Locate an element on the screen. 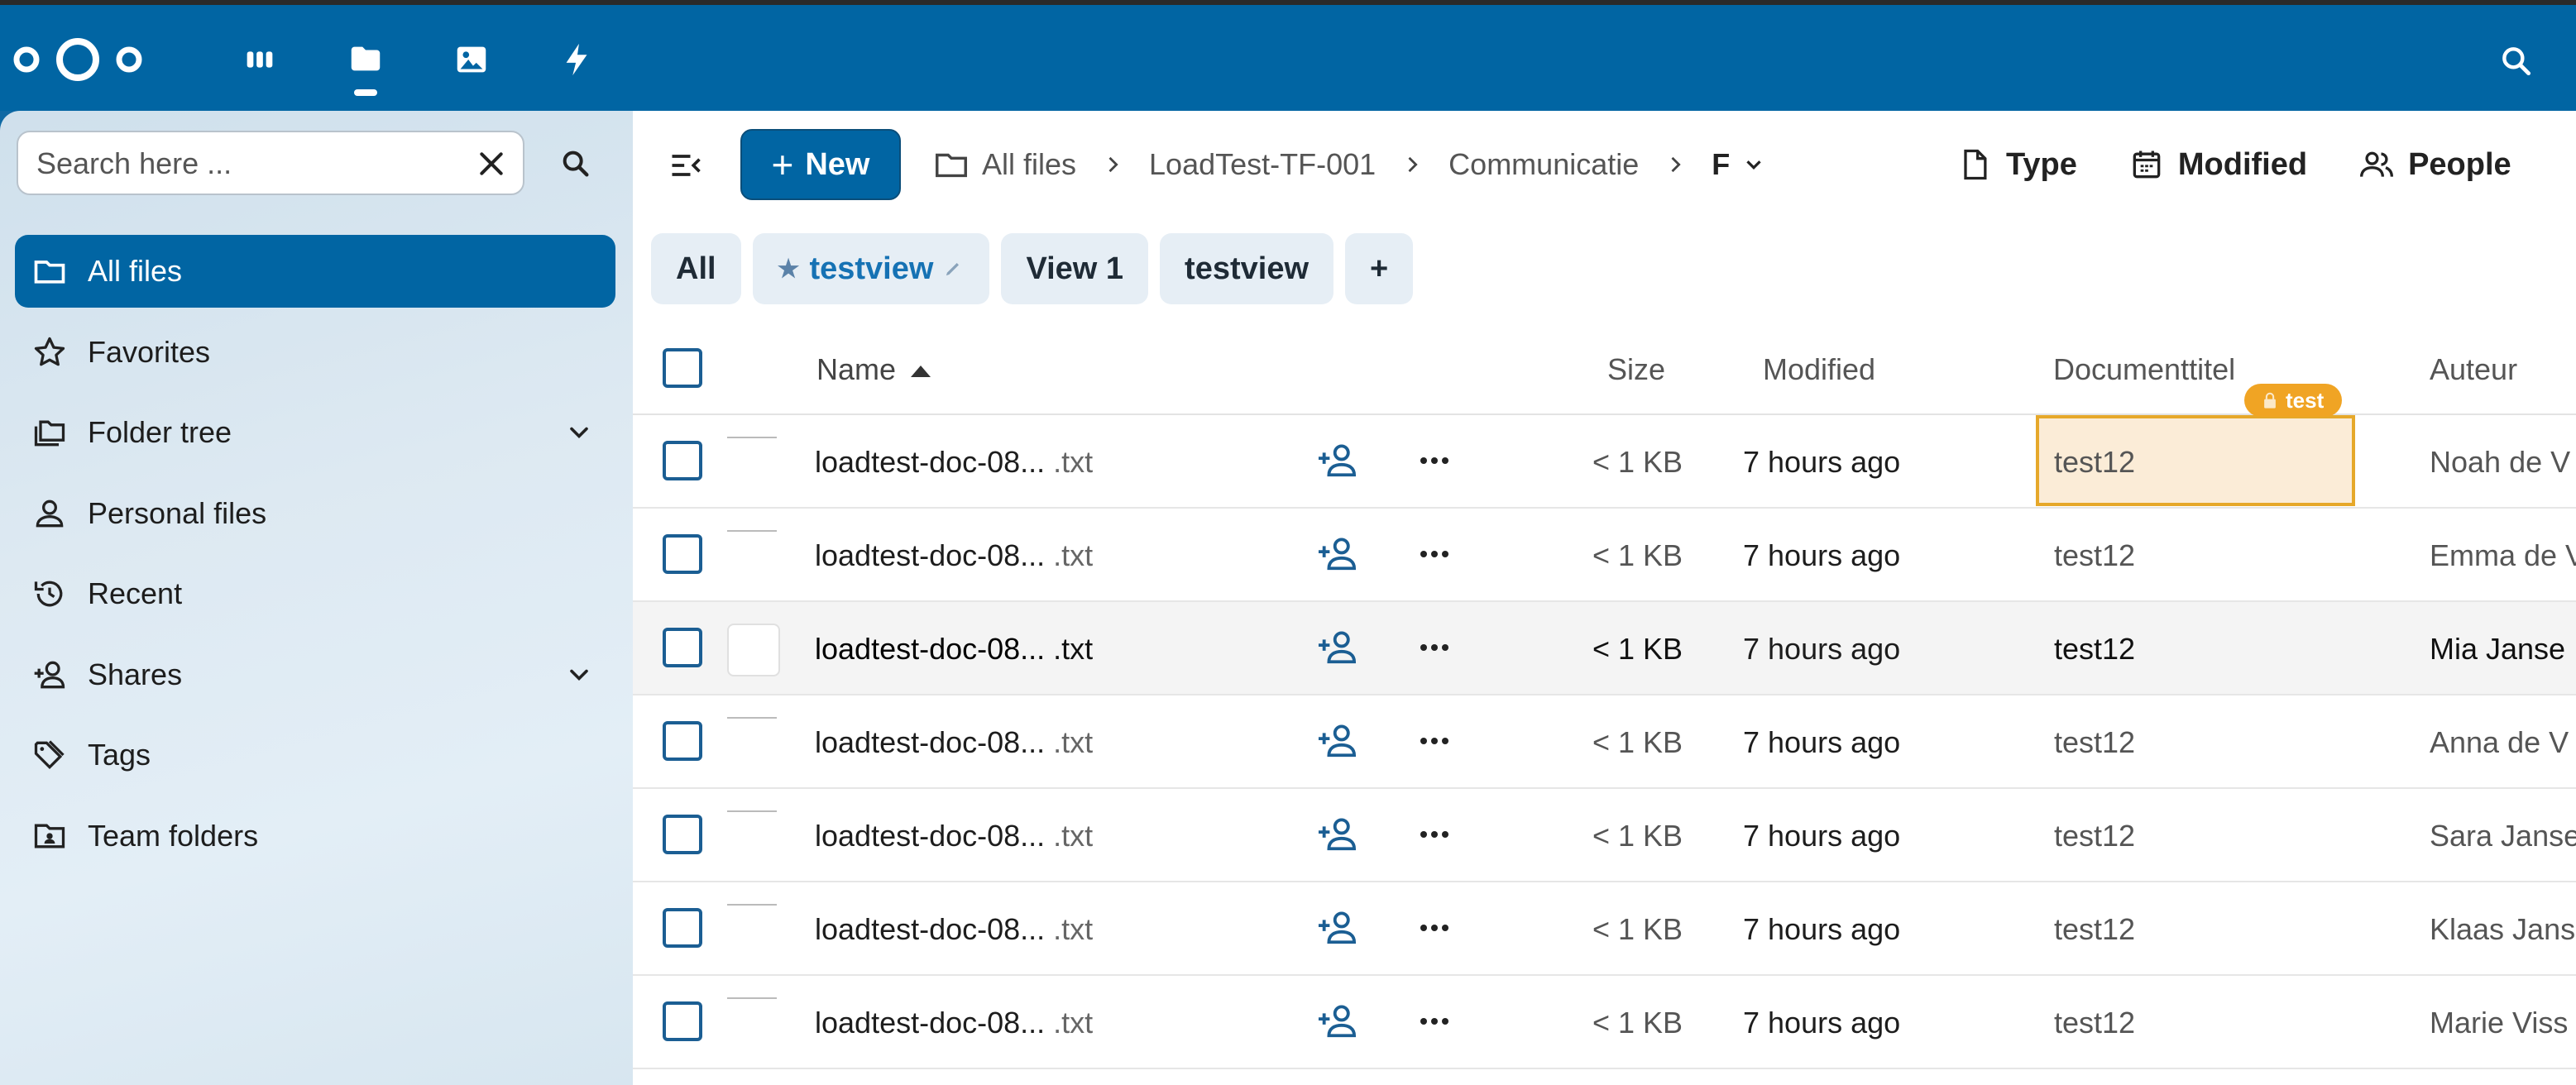 The height and width of the screenshot is (1085, 2576). sidebar-item-shares: Shares is located at coordinates (315, 674).